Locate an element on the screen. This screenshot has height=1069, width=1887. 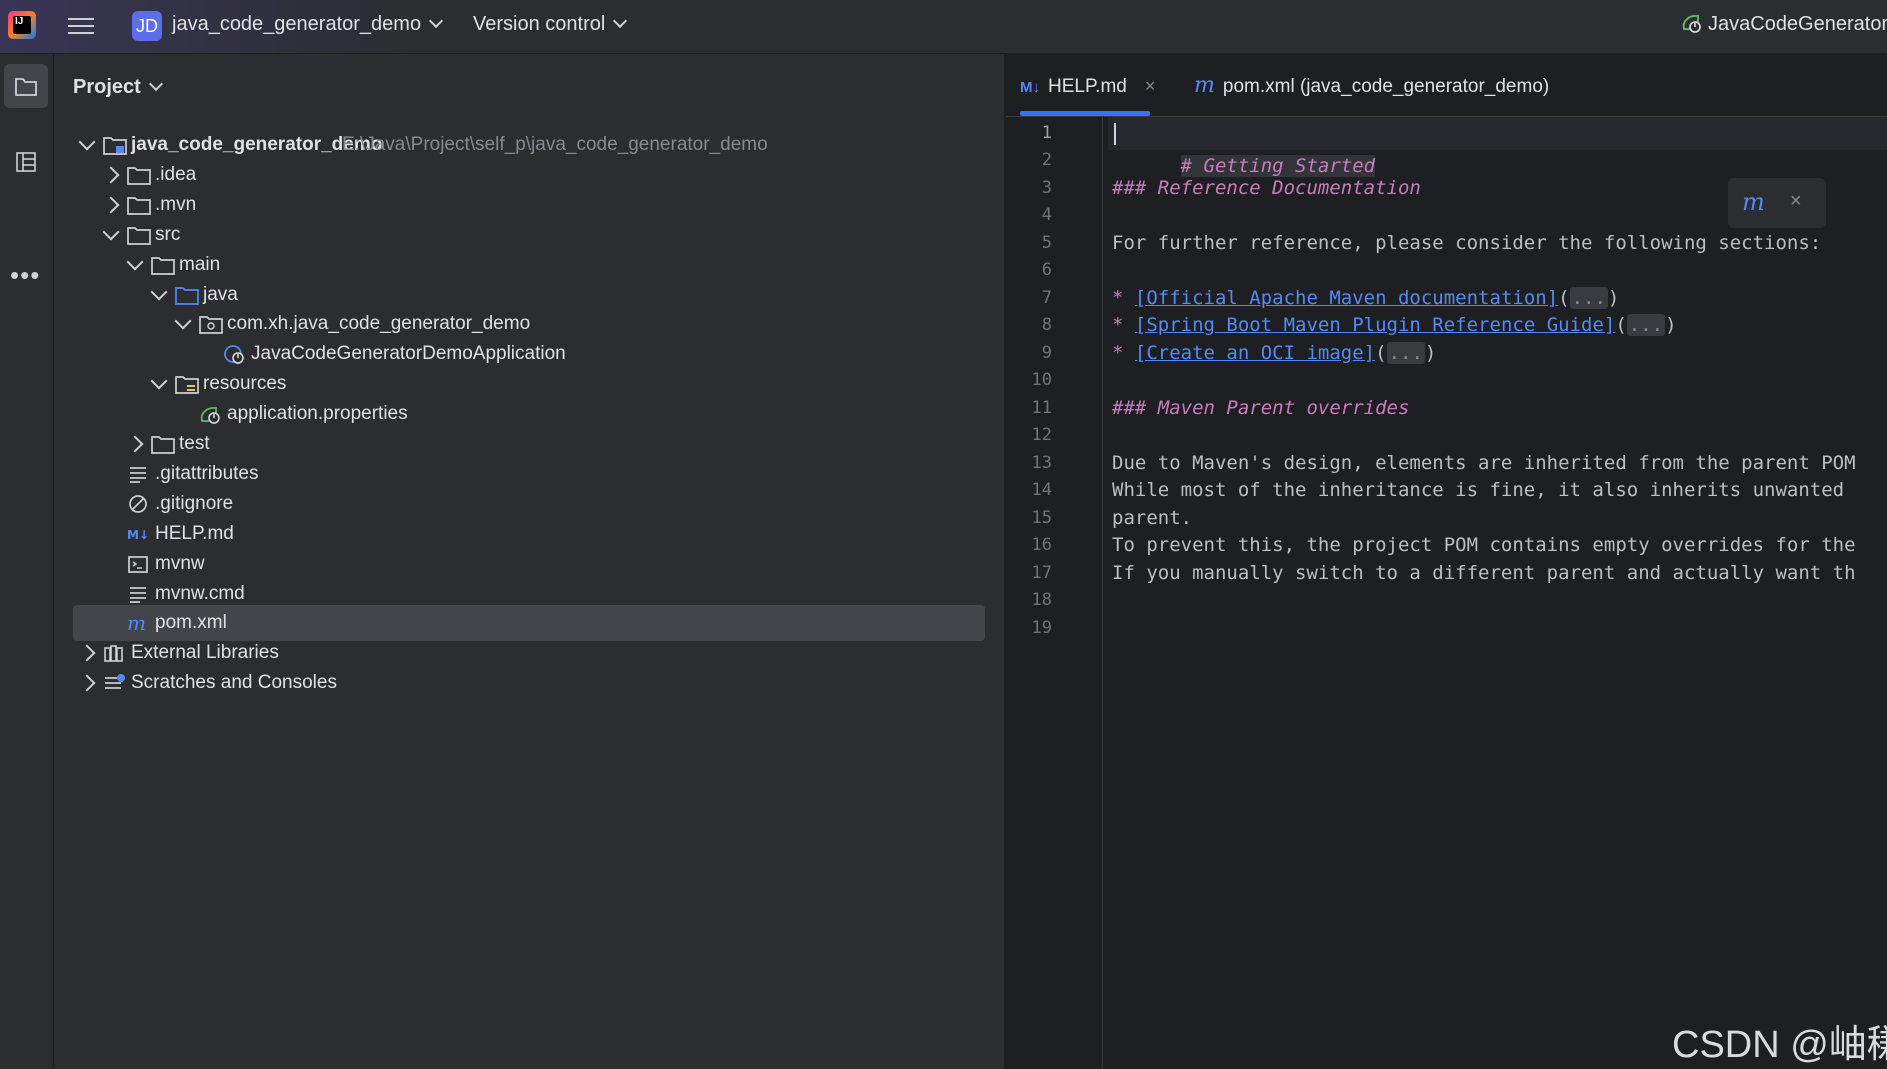
spring-boot-class-icon is located at coordinates (234, 355).